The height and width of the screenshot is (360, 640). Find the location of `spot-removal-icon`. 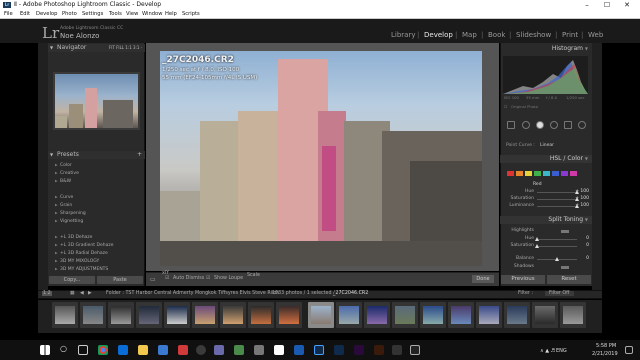

spot-removal-icon is located at coordinates (540, 125).